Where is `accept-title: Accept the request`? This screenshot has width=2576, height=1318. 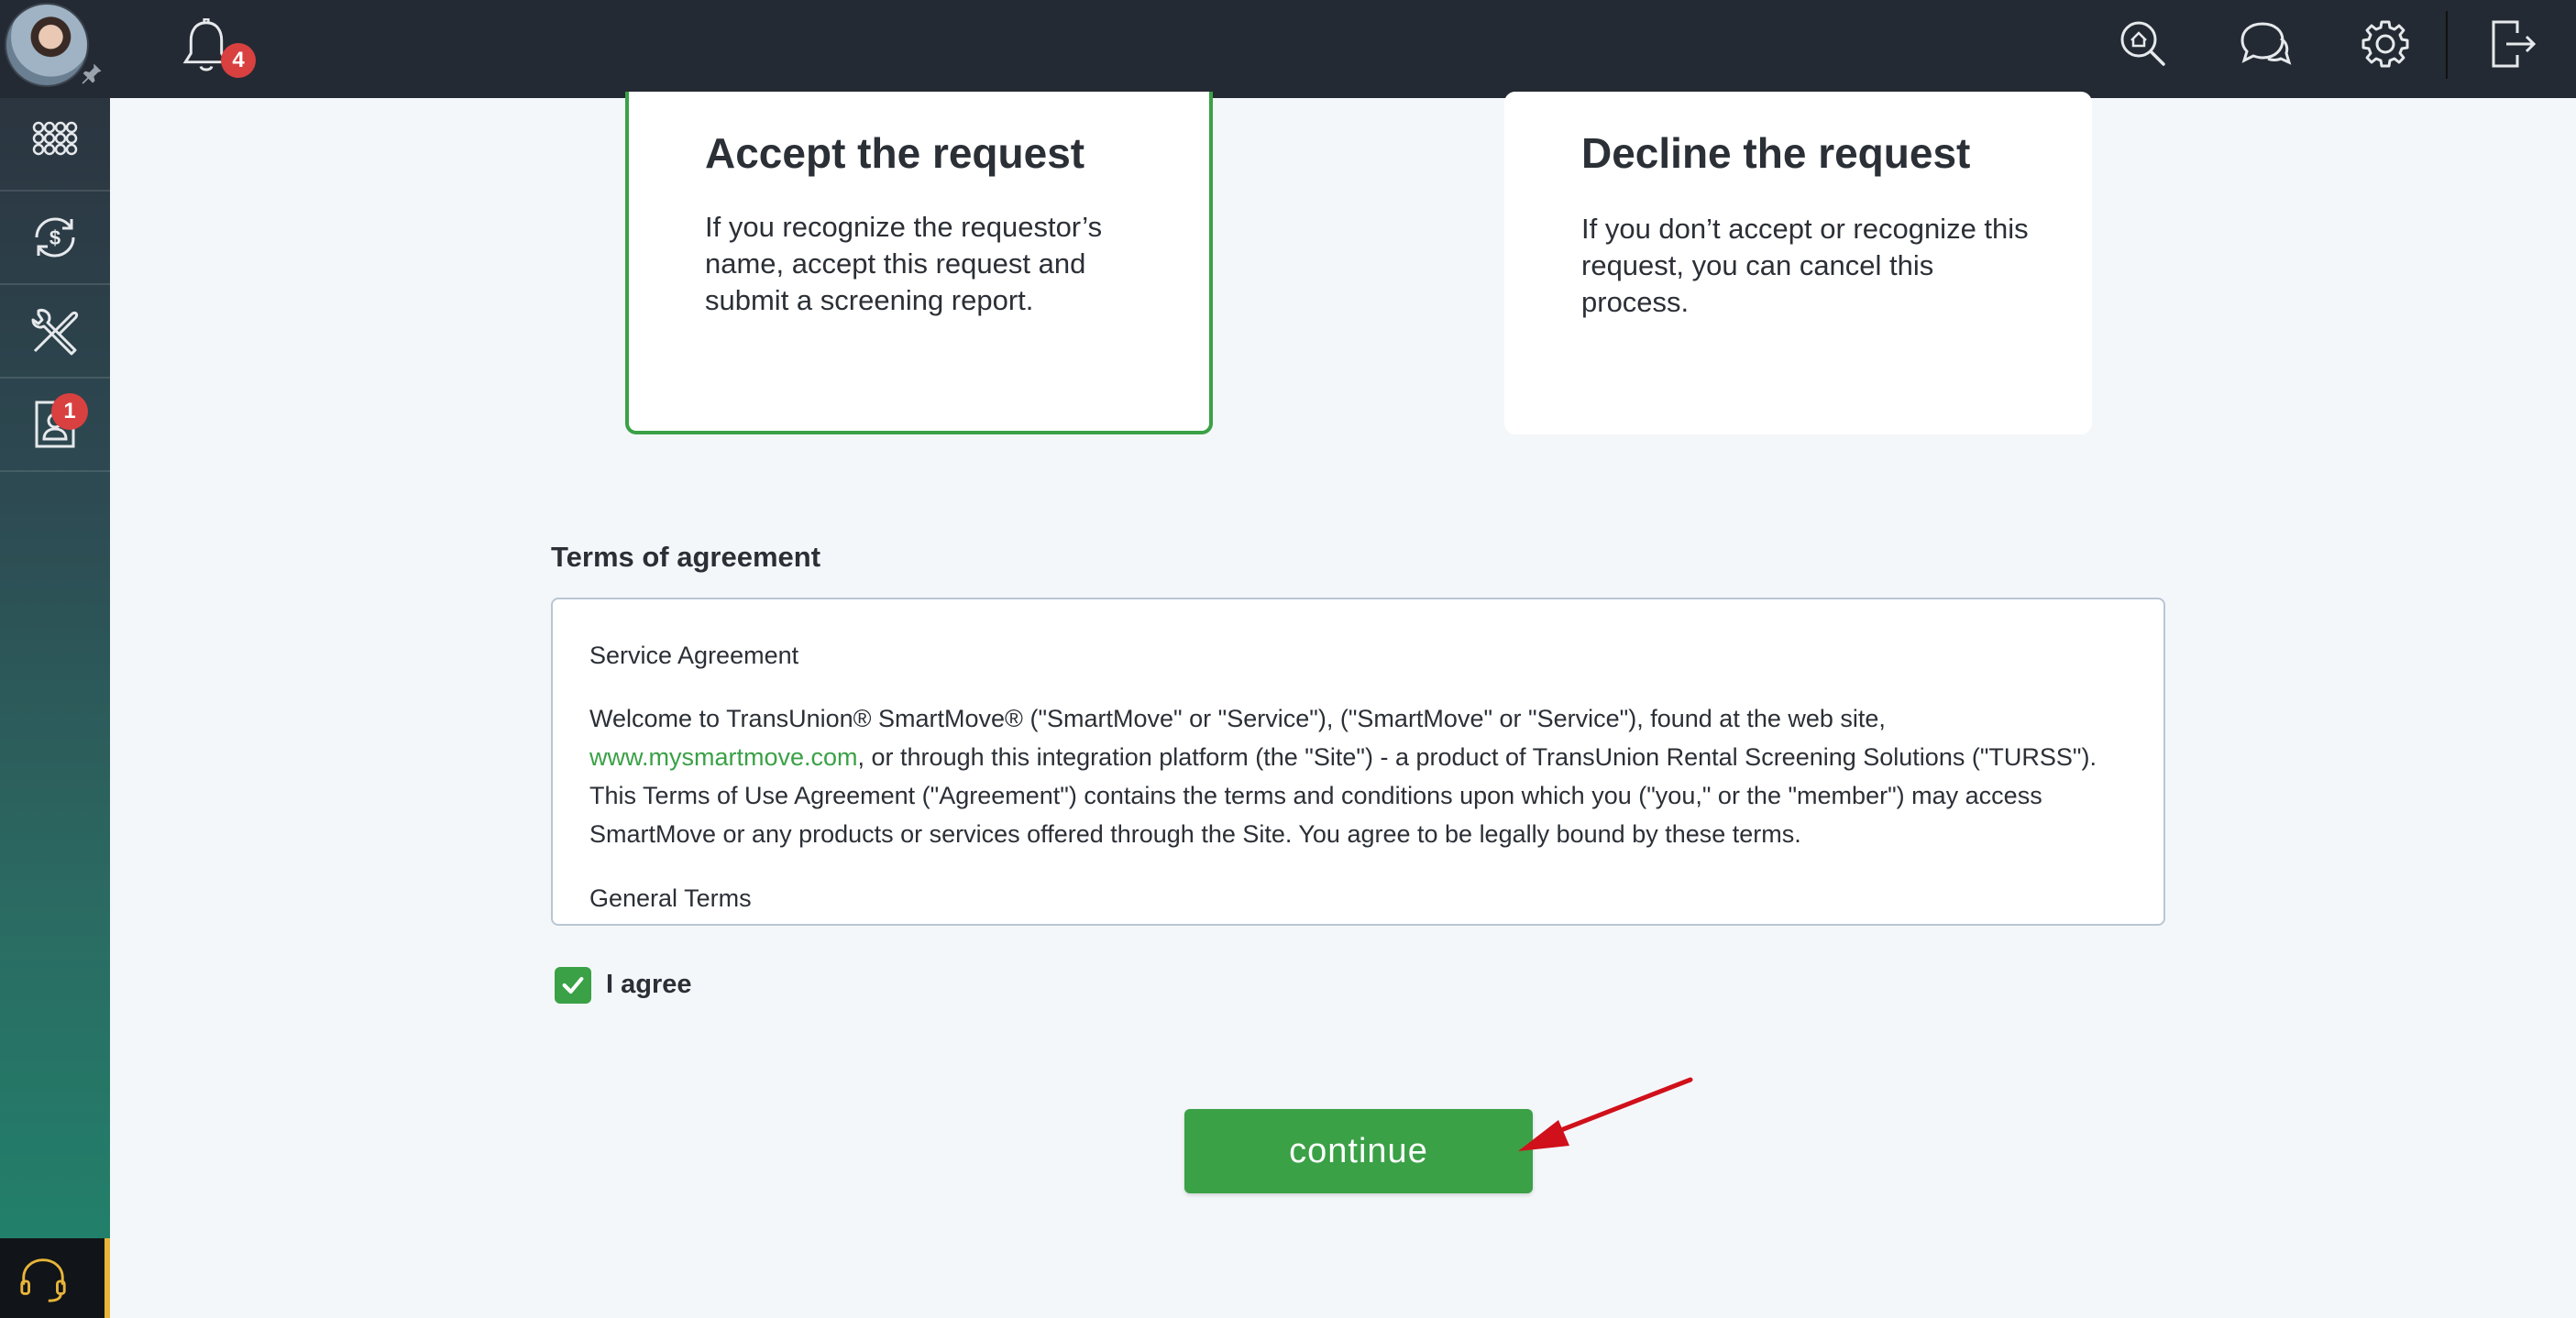 accept-title: Accept the request is located at coordinates (895, 153).